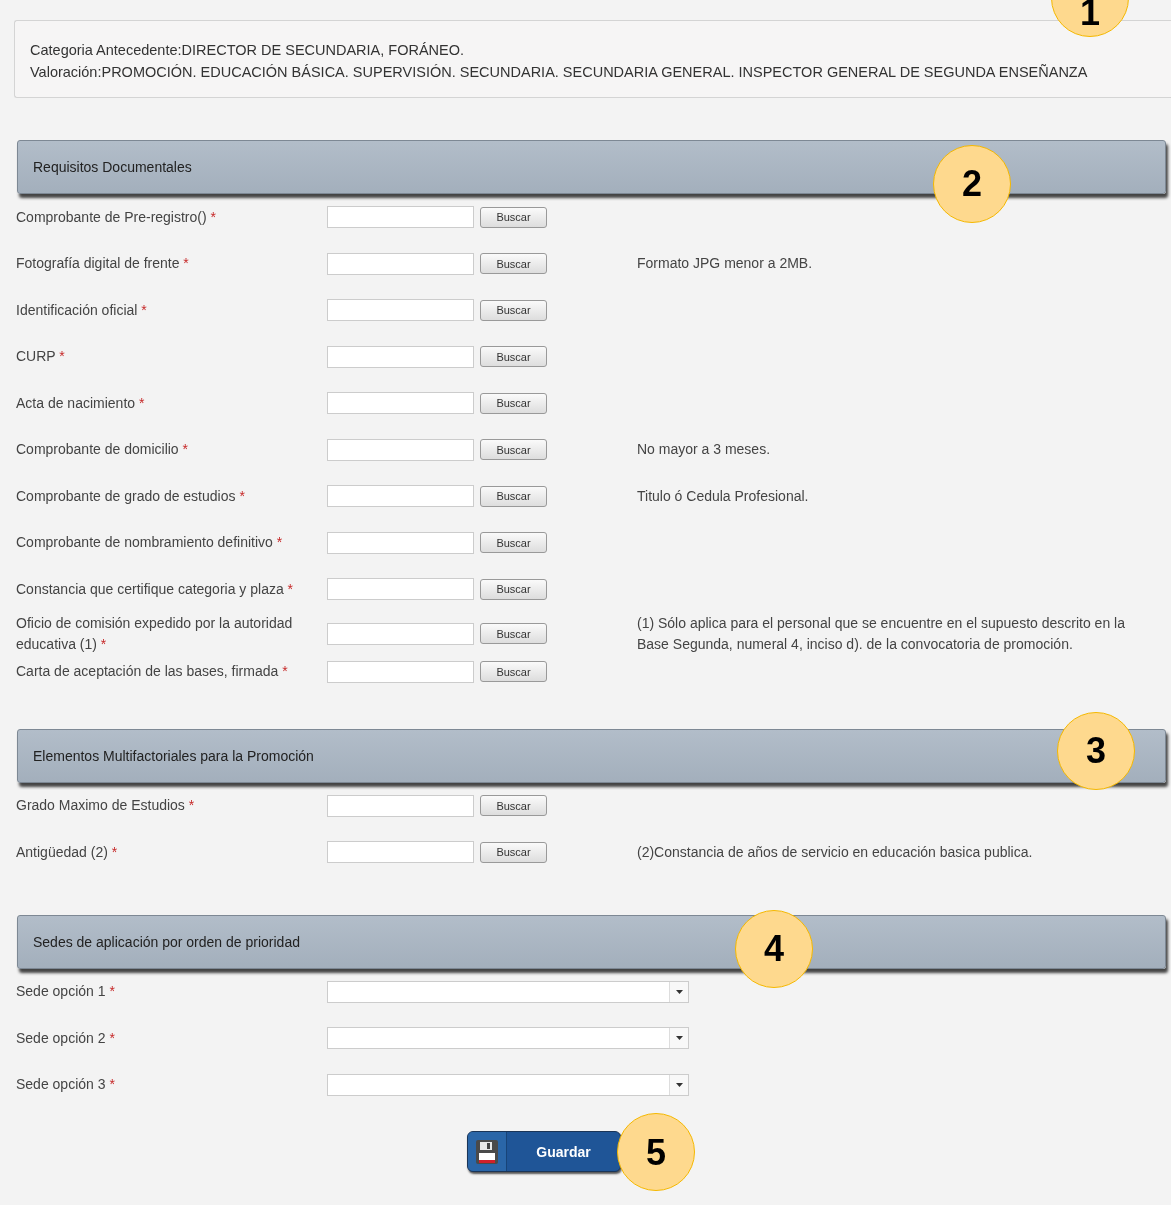 The width and height of the screenshot is (1171, 1205). Describe the element at coordinates (66, 1038) in the screenshot. I see `field-label: Sede opción 2 *` at that location.